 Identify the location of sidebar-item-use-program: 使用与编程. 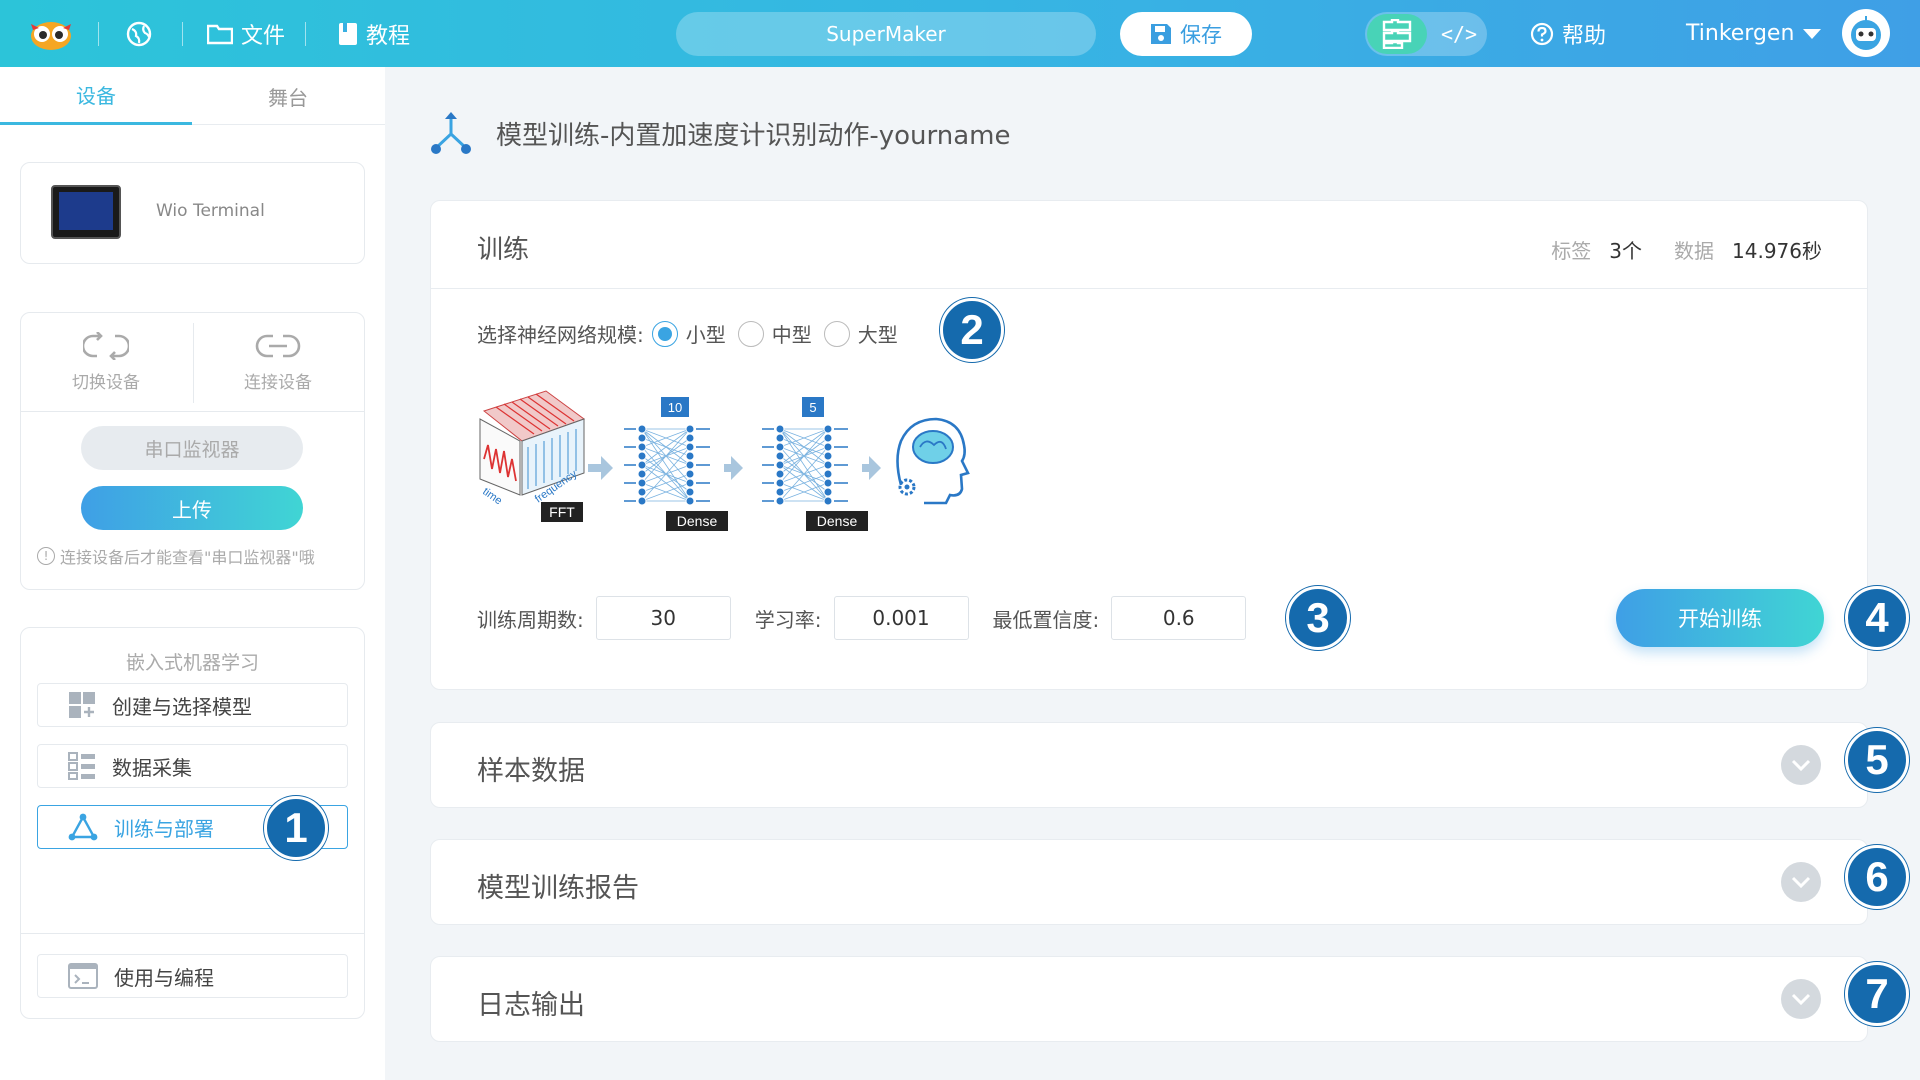
(192, 976).